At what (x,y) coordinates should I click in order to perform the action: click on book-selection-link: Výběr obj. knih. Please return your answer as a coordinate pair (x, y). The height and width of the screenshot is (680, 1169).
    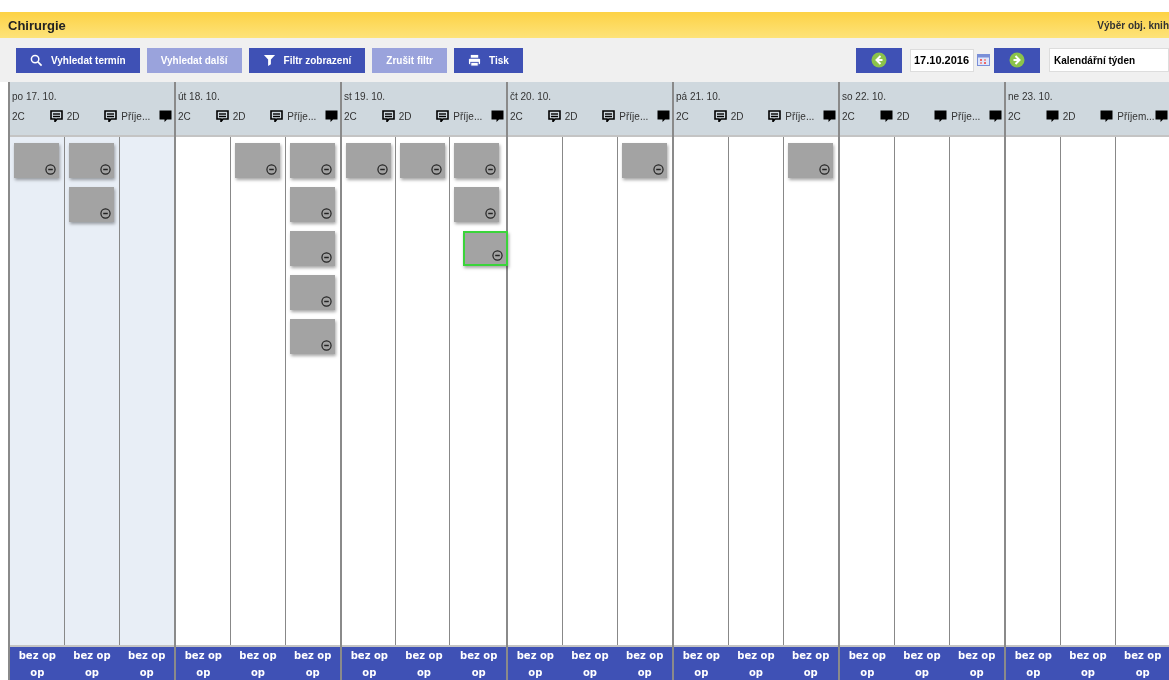
    Looking at the image, I should click on (1133, 25).